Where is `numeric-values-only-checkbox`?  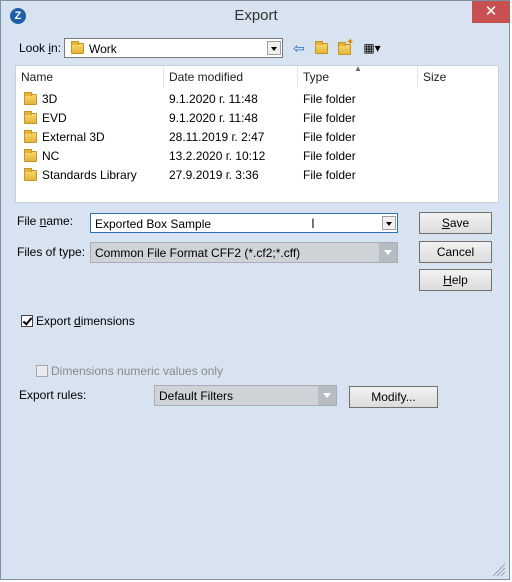 numeric-values-only-checkbox is located at coordinates (42, 371).